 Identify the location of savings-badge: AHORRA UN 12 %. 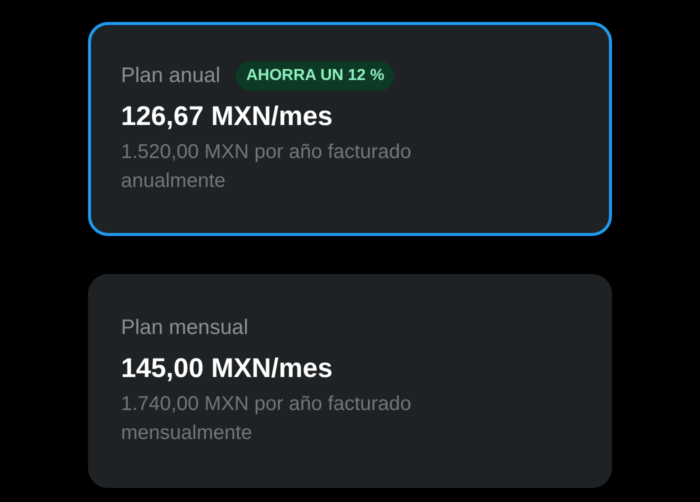
(315, 76).